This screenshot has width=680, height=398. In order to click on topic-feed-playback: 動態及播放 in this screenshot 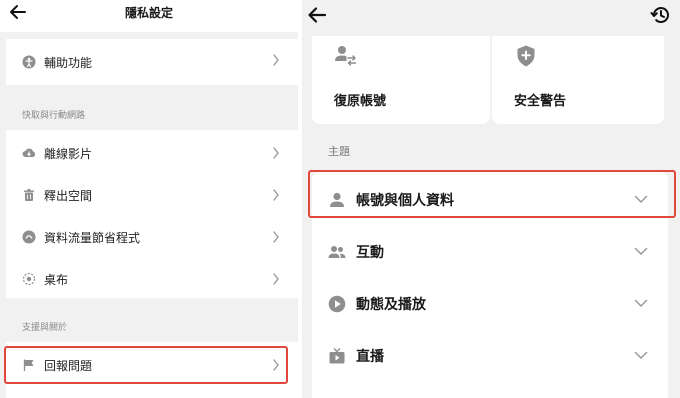, I will do `click(490, 304)`.